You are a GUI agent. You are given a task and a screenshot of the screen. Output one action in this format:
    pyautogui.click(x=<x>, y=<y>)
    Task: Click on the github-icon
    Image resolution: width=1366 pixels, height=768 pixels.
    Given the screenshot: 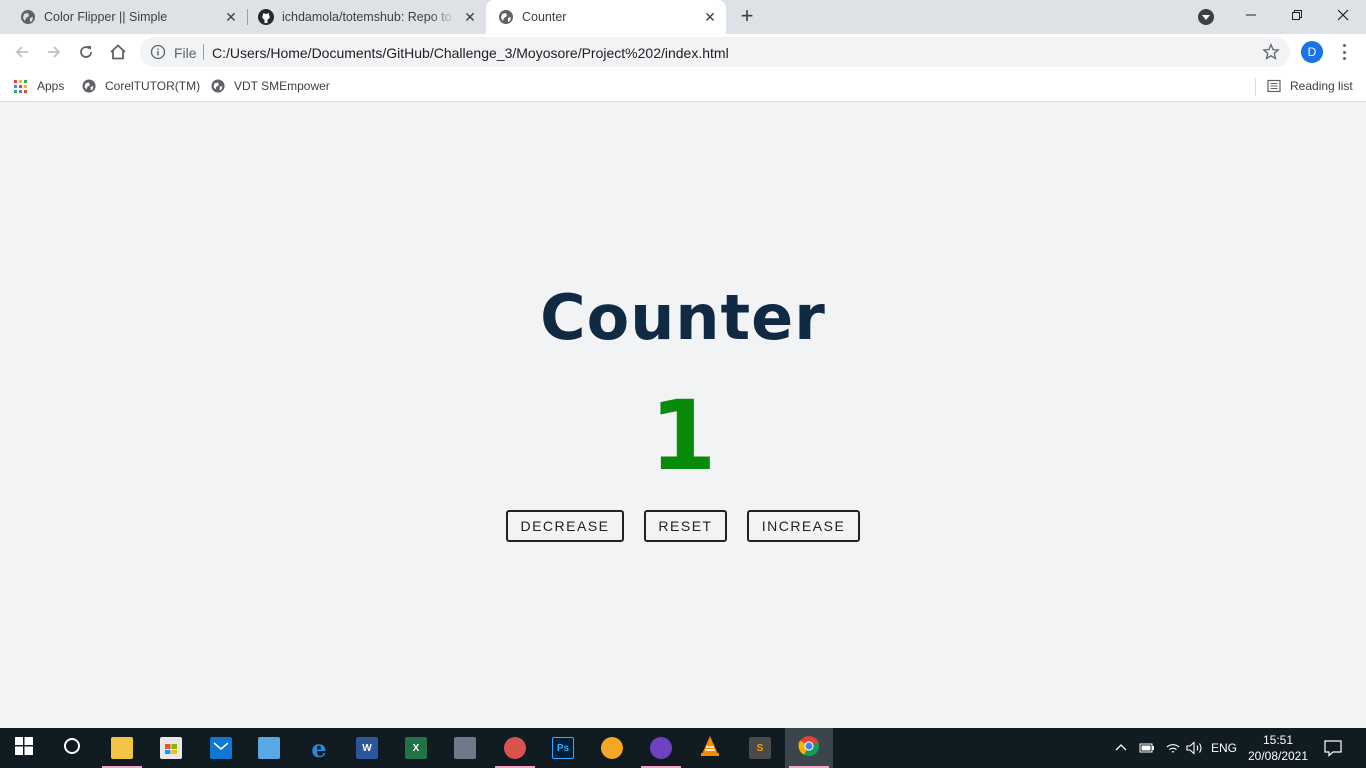 What is the action you would take?
    pyautogui.click(x=266, y=17)
    